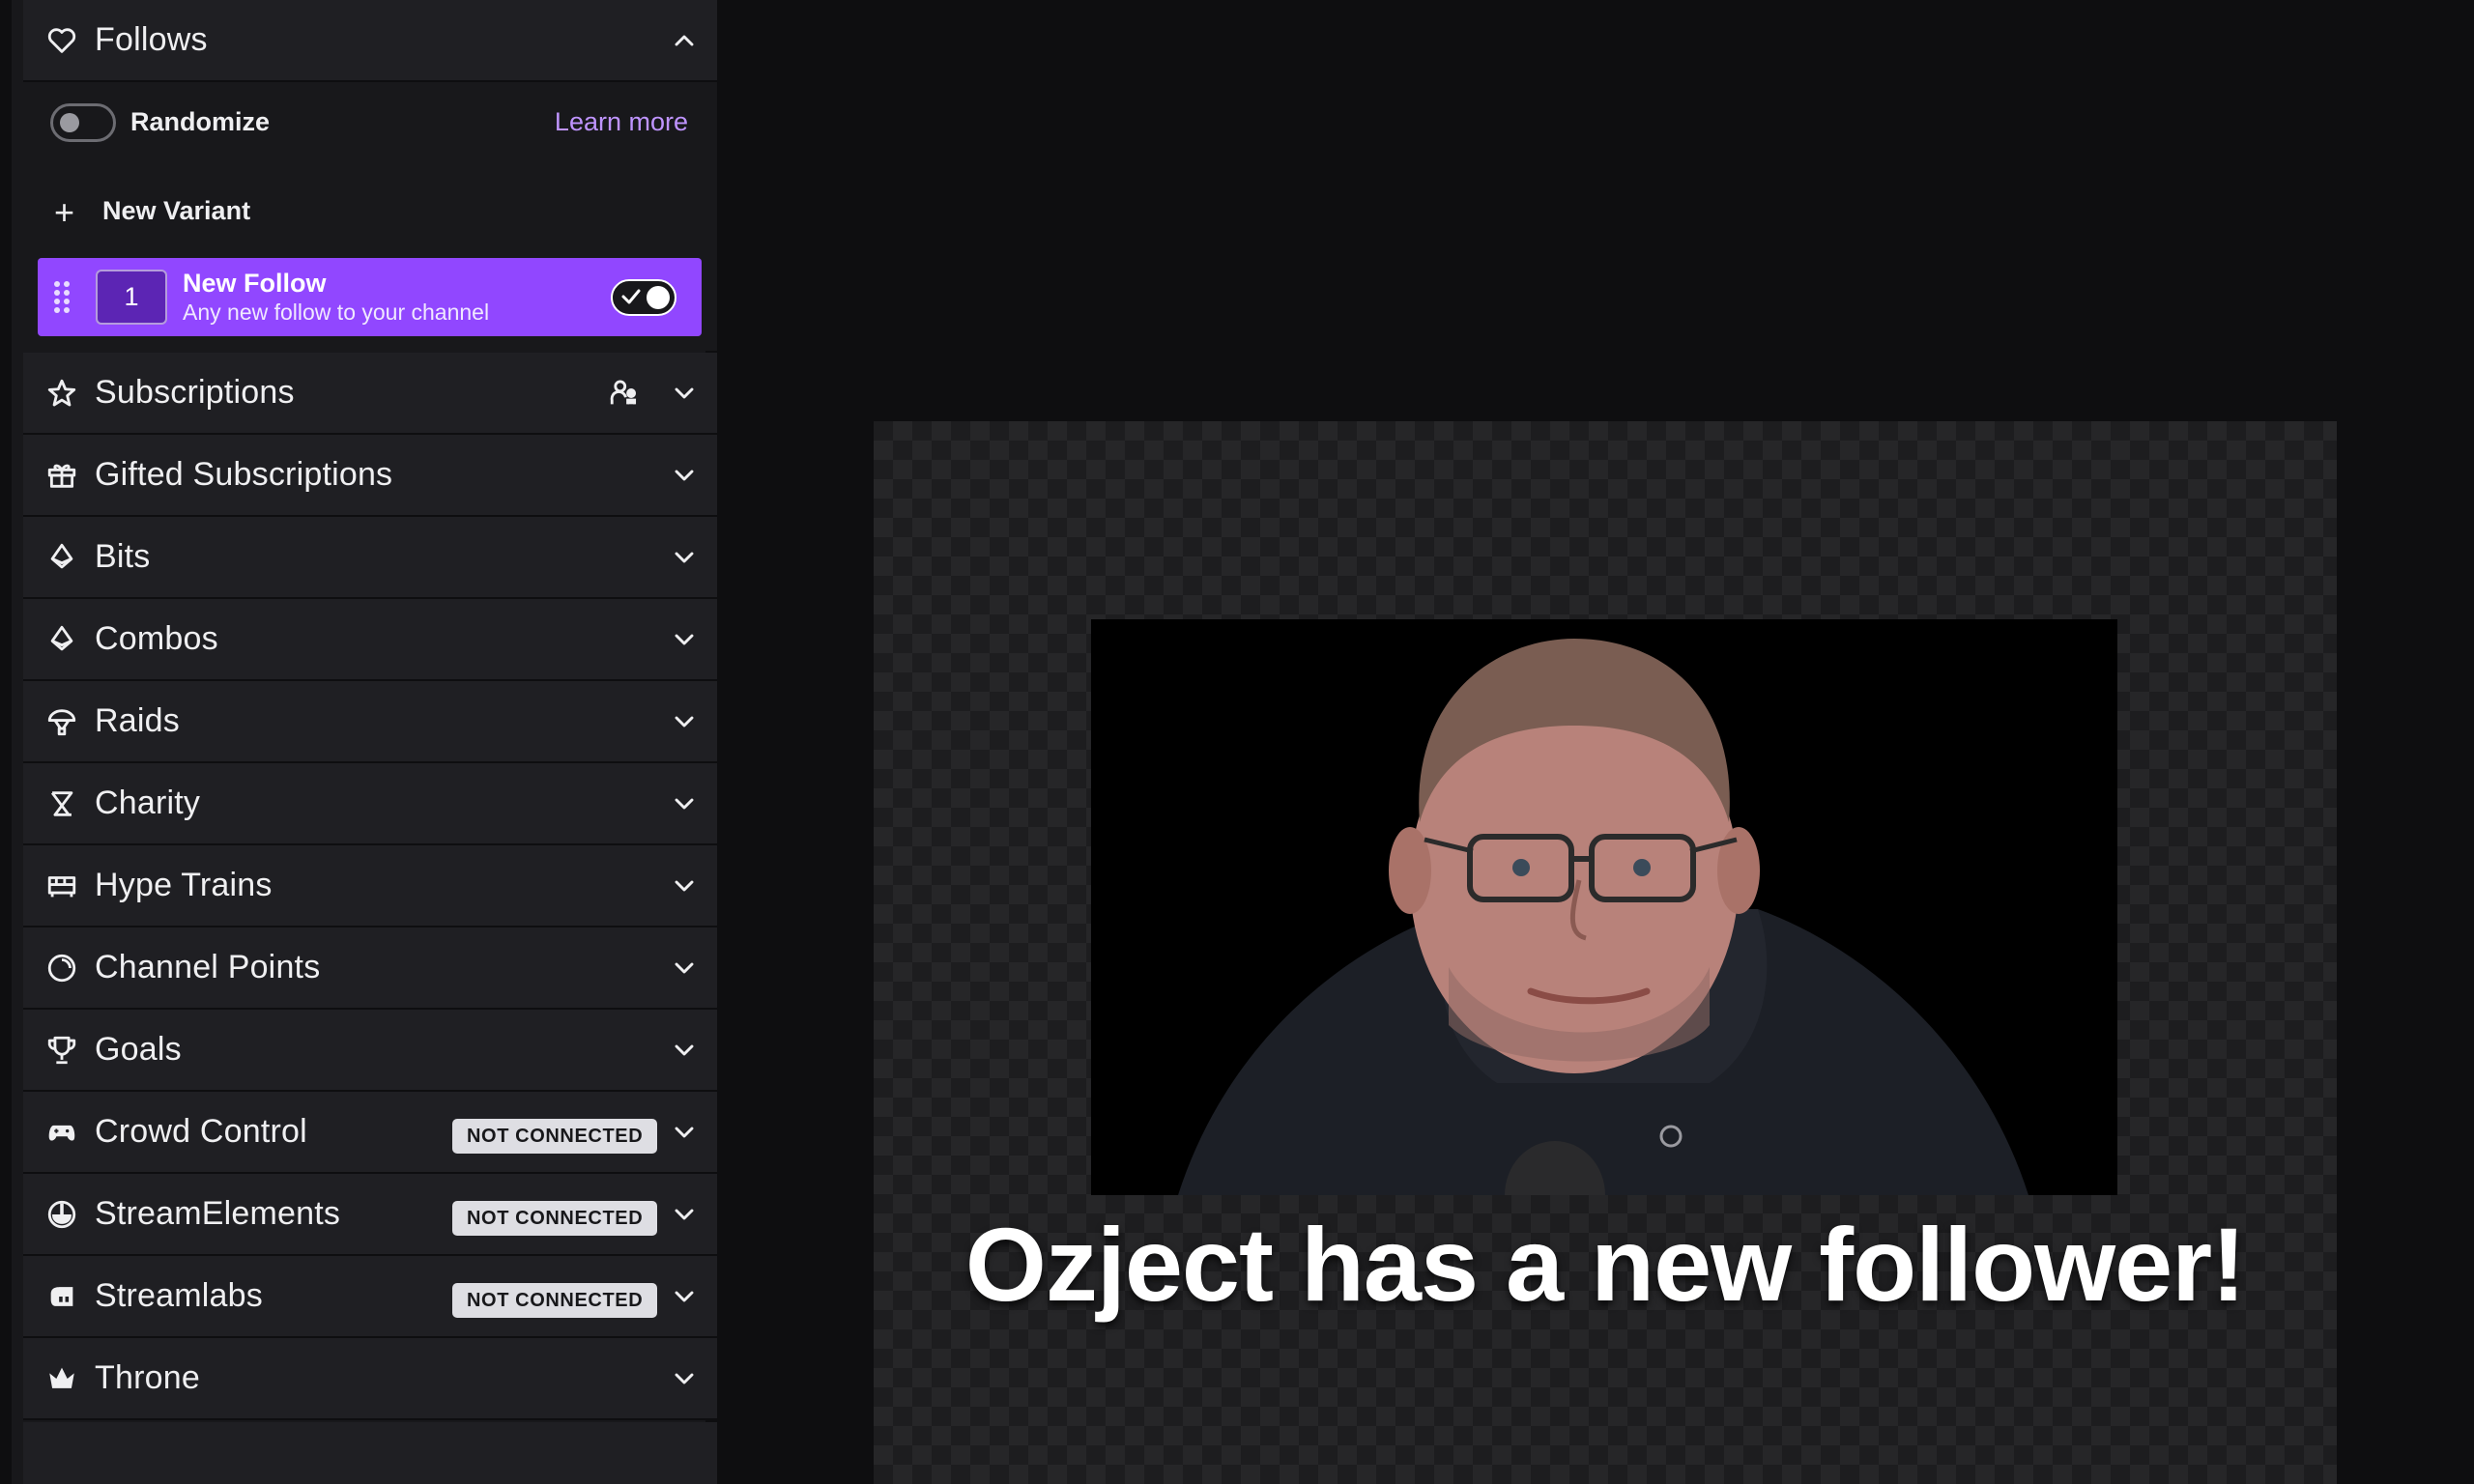 This screenshot has width=2474, height=1484. Describe the element at coordinates (255, 284) in the screenshot. I see `variant-title: New Follow` at that location.